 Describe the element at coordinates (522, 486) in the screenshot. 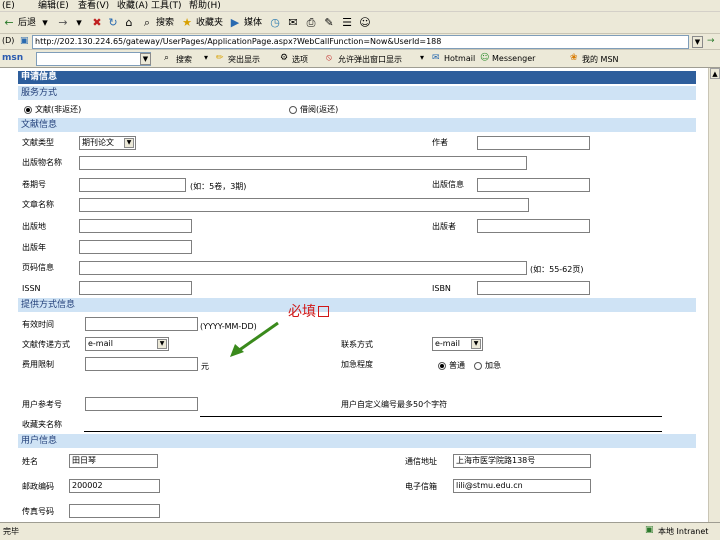

I see `email-input: lili@stmu.edu.cn` at that location.